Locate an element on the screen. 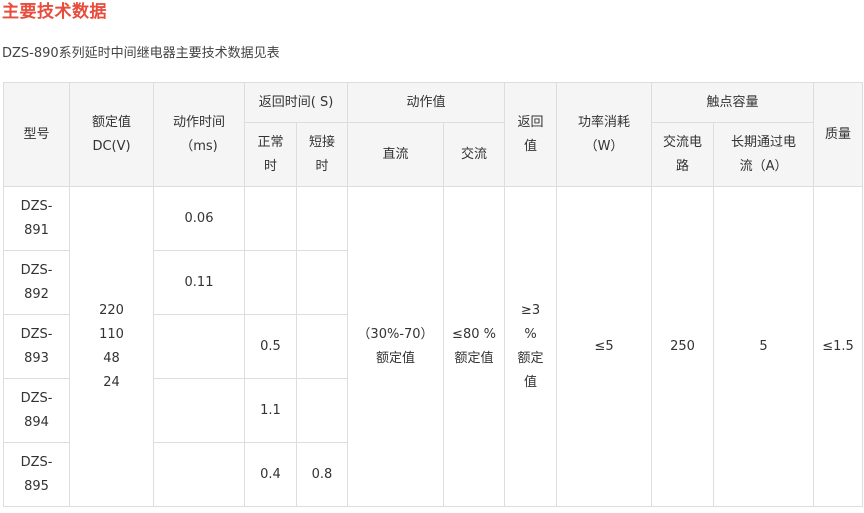  return-normal-cell: 0.5 is located at coordinates (270, 346).